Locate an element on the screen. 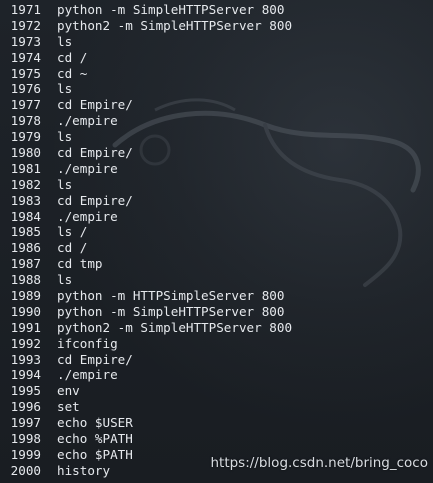  history-command: echo %PATH is located at coordinates (95, 439).